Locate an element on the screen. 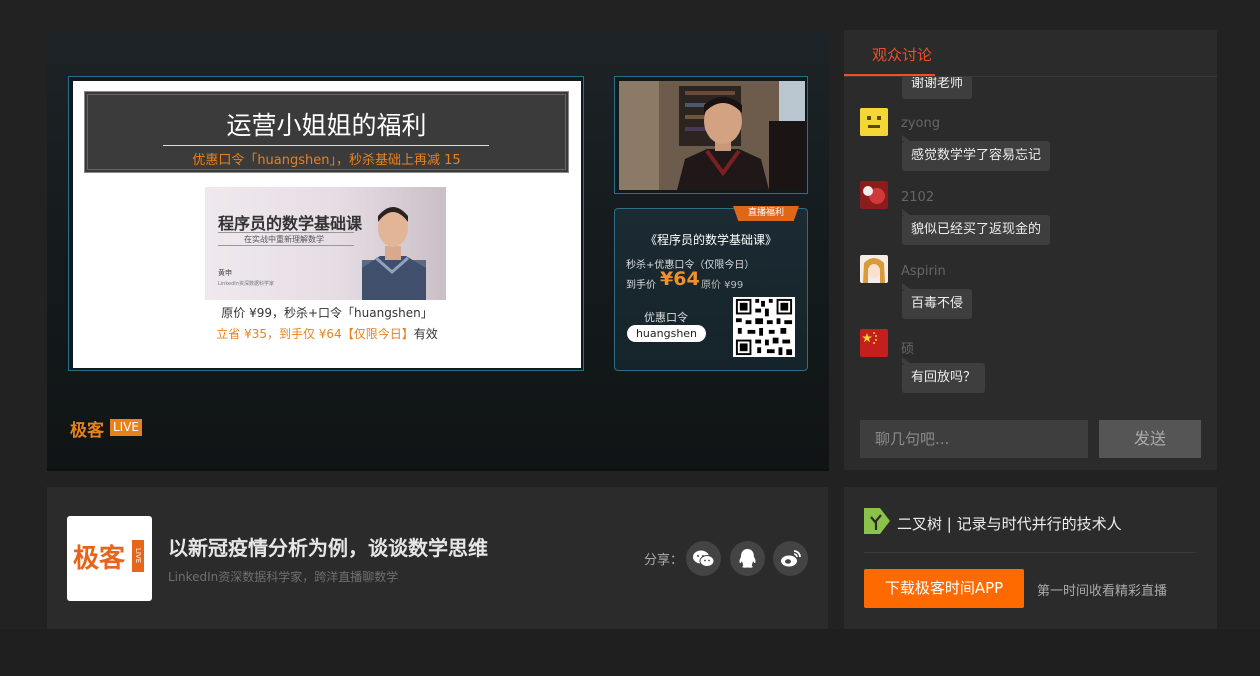  slide-title: 运营小姐姐的福利 is located at coordinates (326, 125).